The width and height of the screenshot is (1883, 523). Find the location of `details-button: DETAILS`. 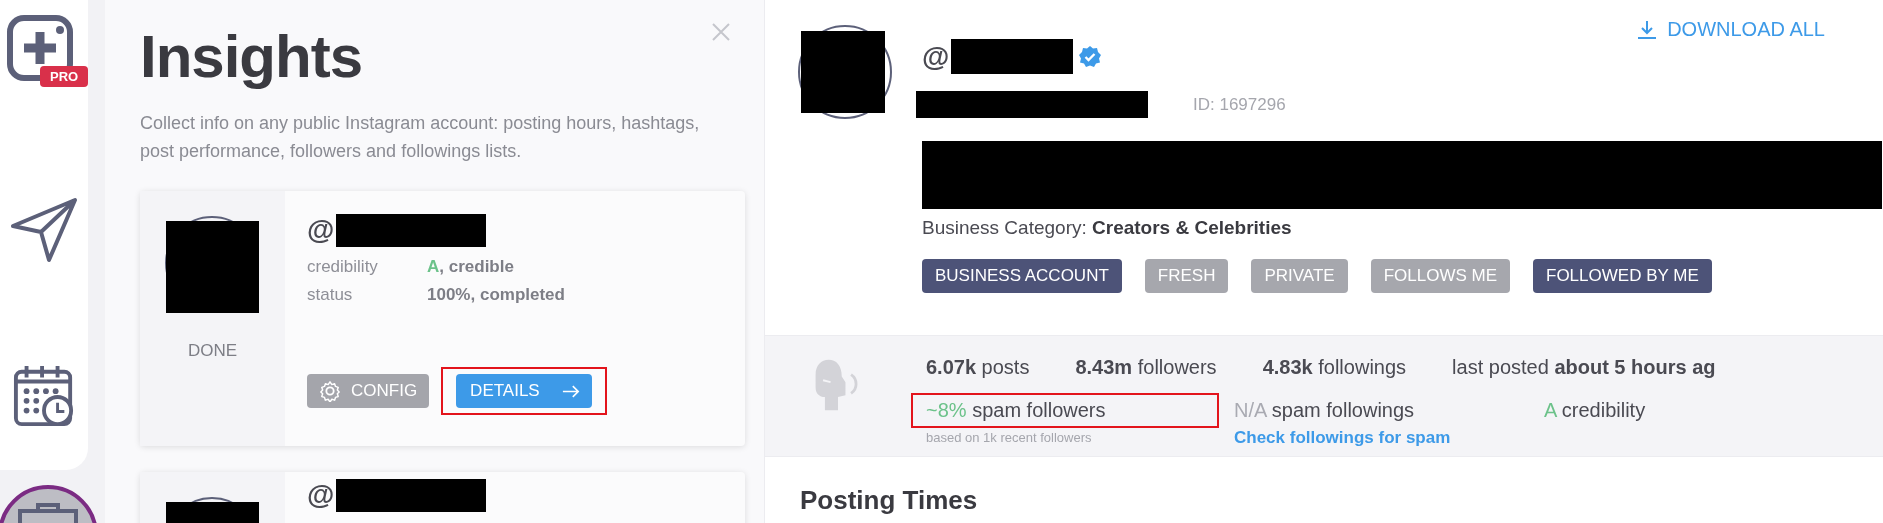

details-button: DETAILS is located at coordinates (524, 391).